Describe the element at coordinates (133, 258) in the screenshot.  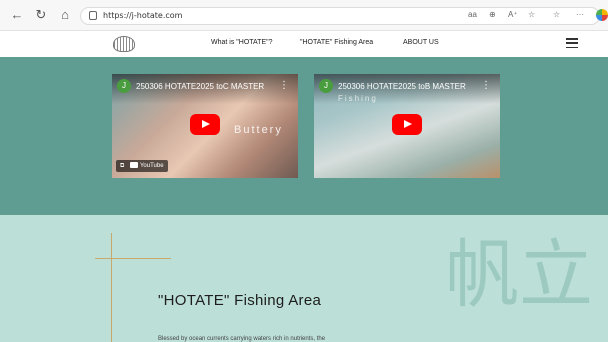
I see `decorative-horizontal-line` at that location.